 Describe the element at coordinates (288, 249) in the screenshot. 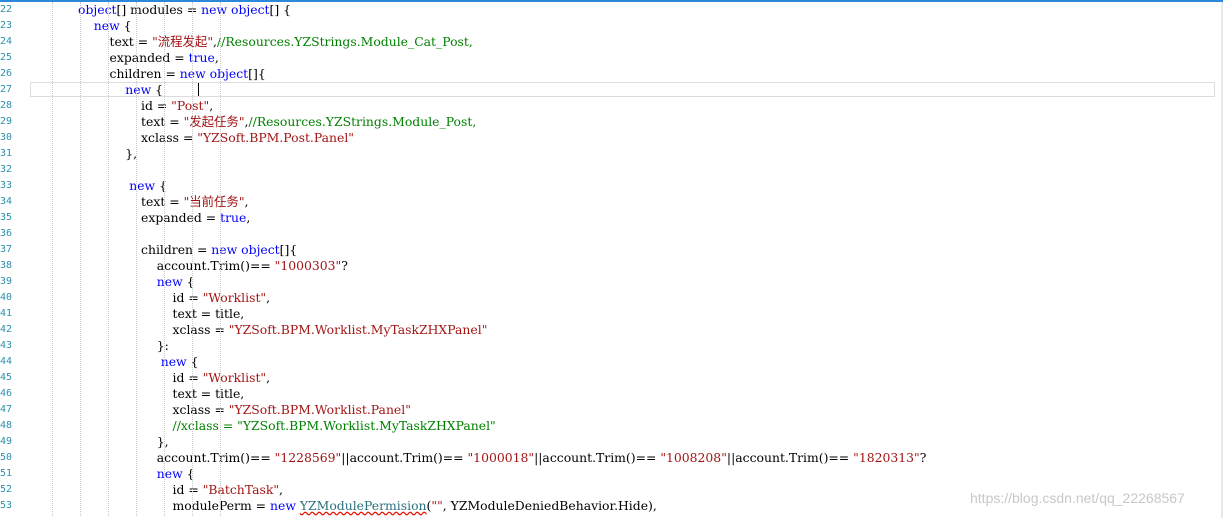

I see `code-token: []{` at that location.